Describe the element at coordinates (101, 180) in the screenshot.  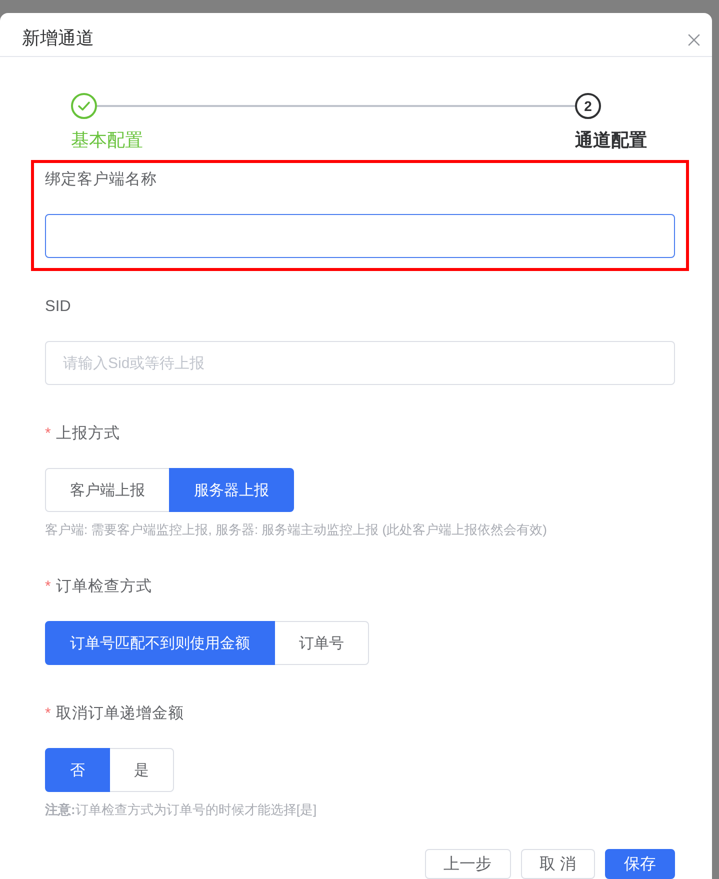
I see `field-label: 绑定客户端名称` at that location.